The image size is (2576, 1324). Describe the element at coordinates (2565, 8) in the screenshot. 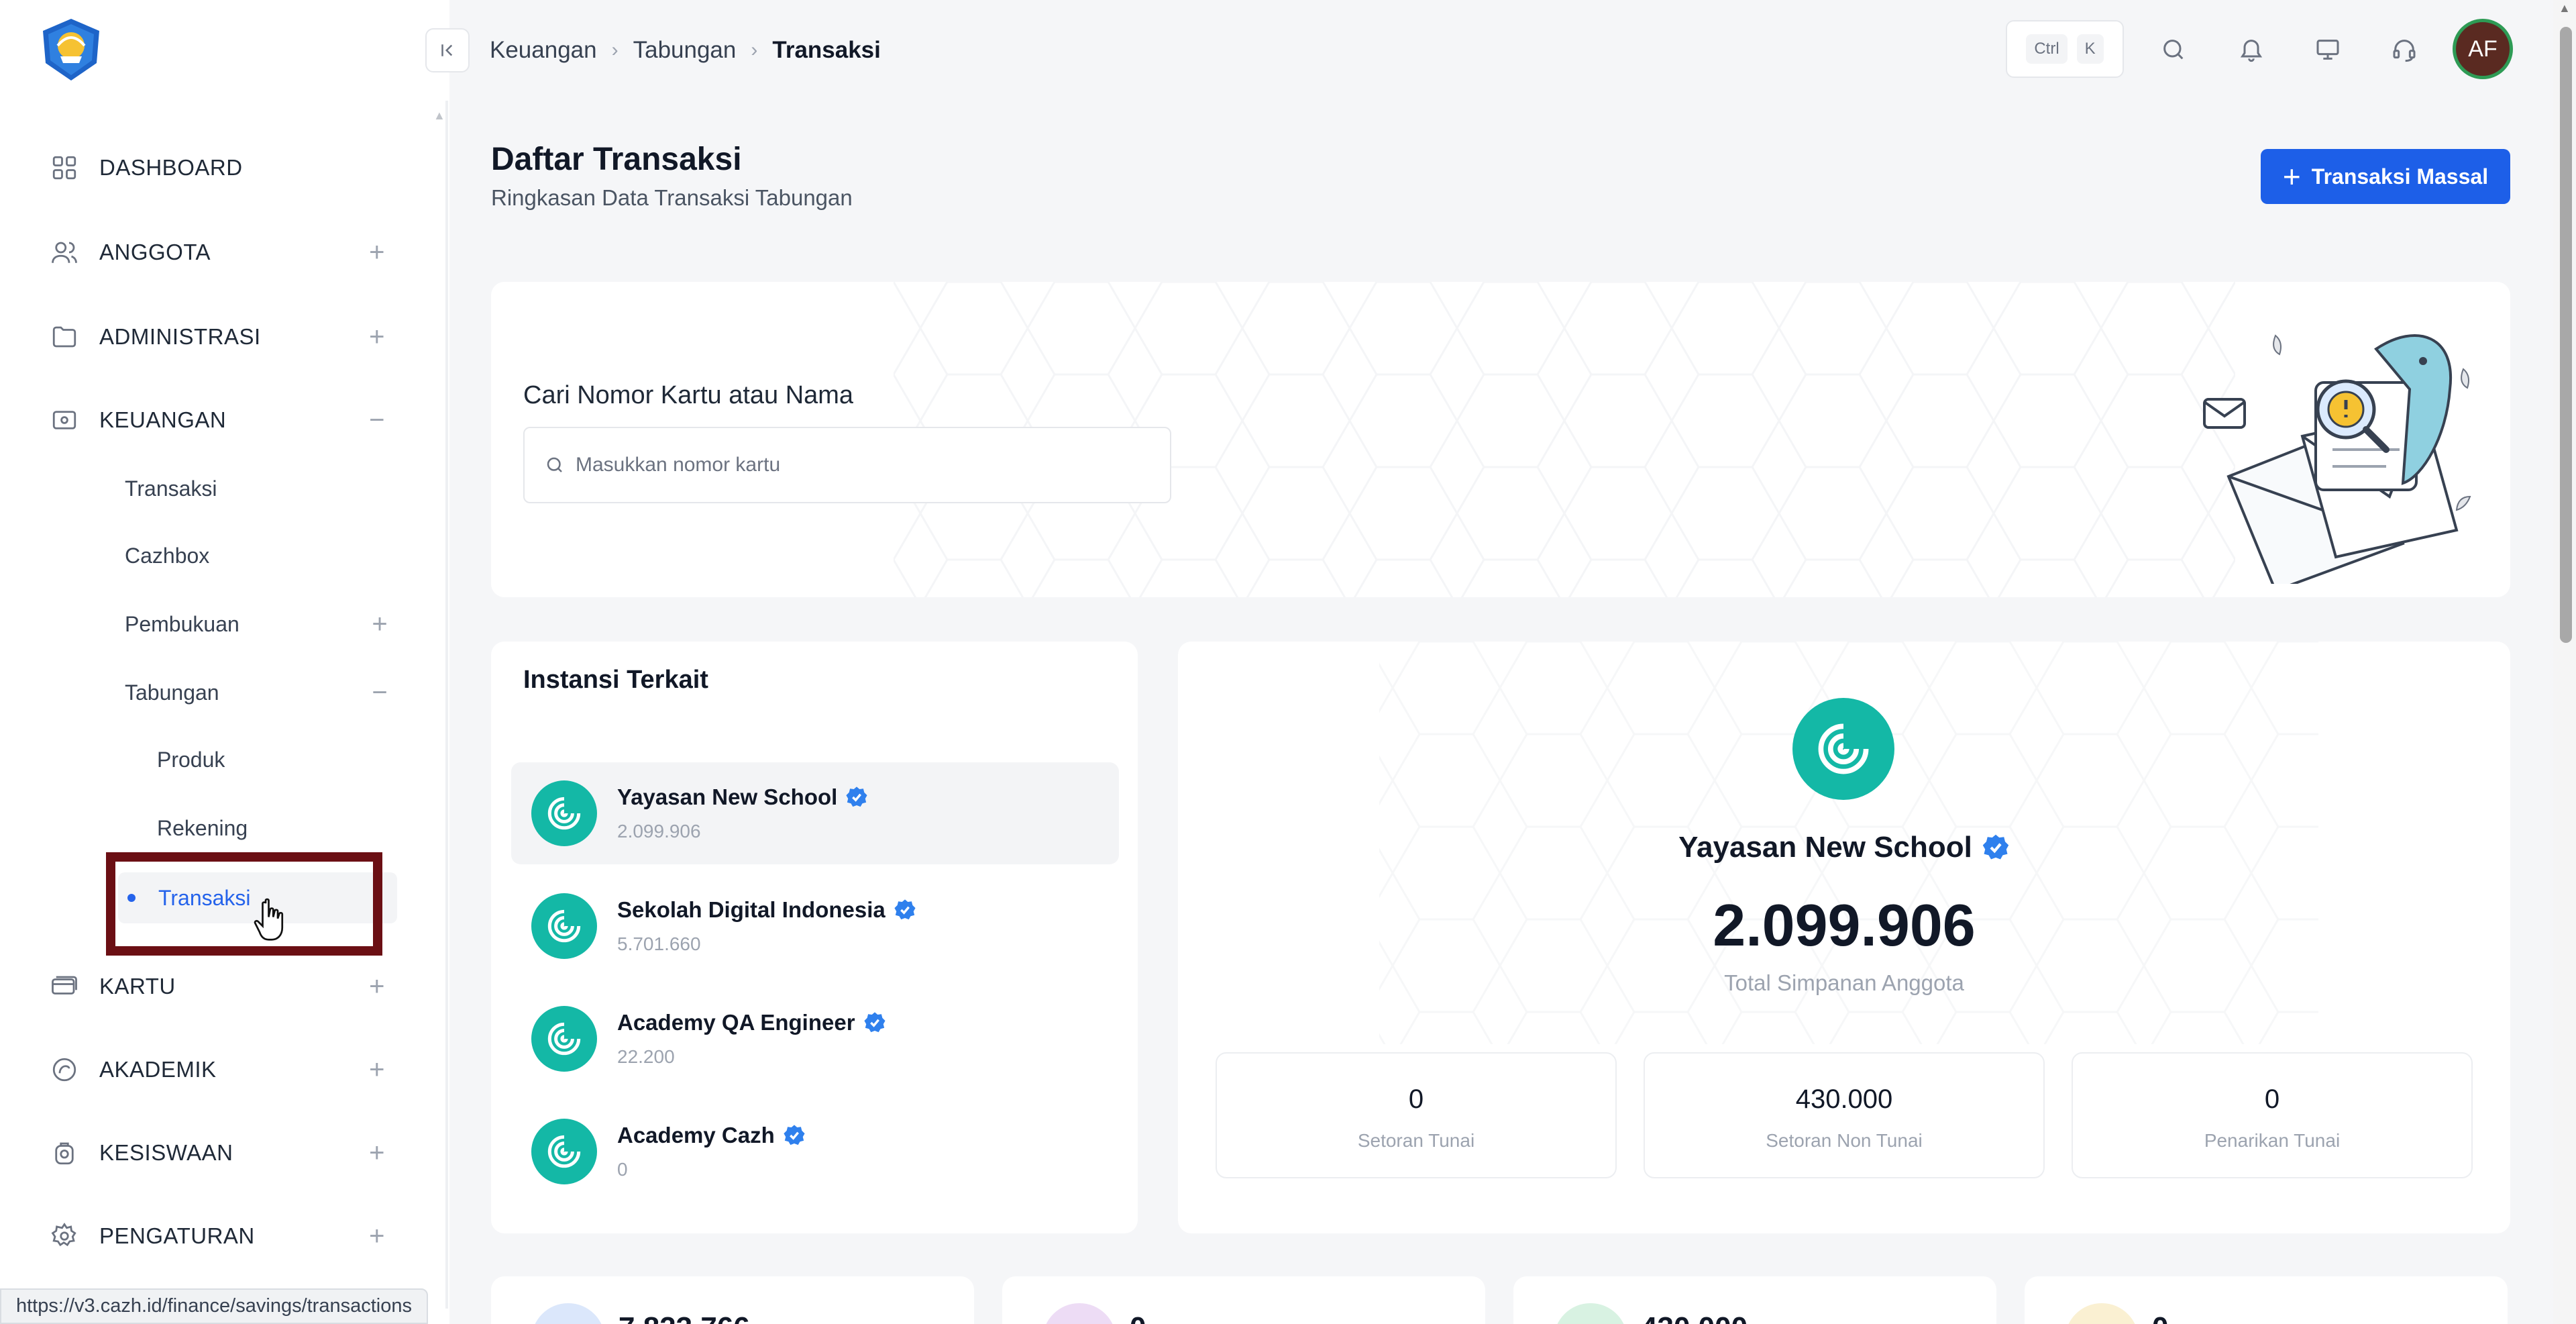

I see `scroll-up-arrow-icon: ▲` at that location.